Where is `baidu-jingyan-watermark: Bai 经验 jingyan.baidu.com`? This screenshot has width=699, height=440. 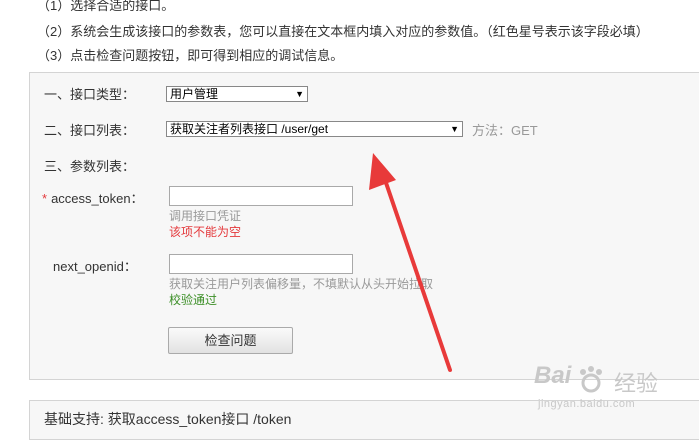 baidu-jingyan-watermark: Bai 经验 jingyan.baidu.com is located at coordinates (614, 387).